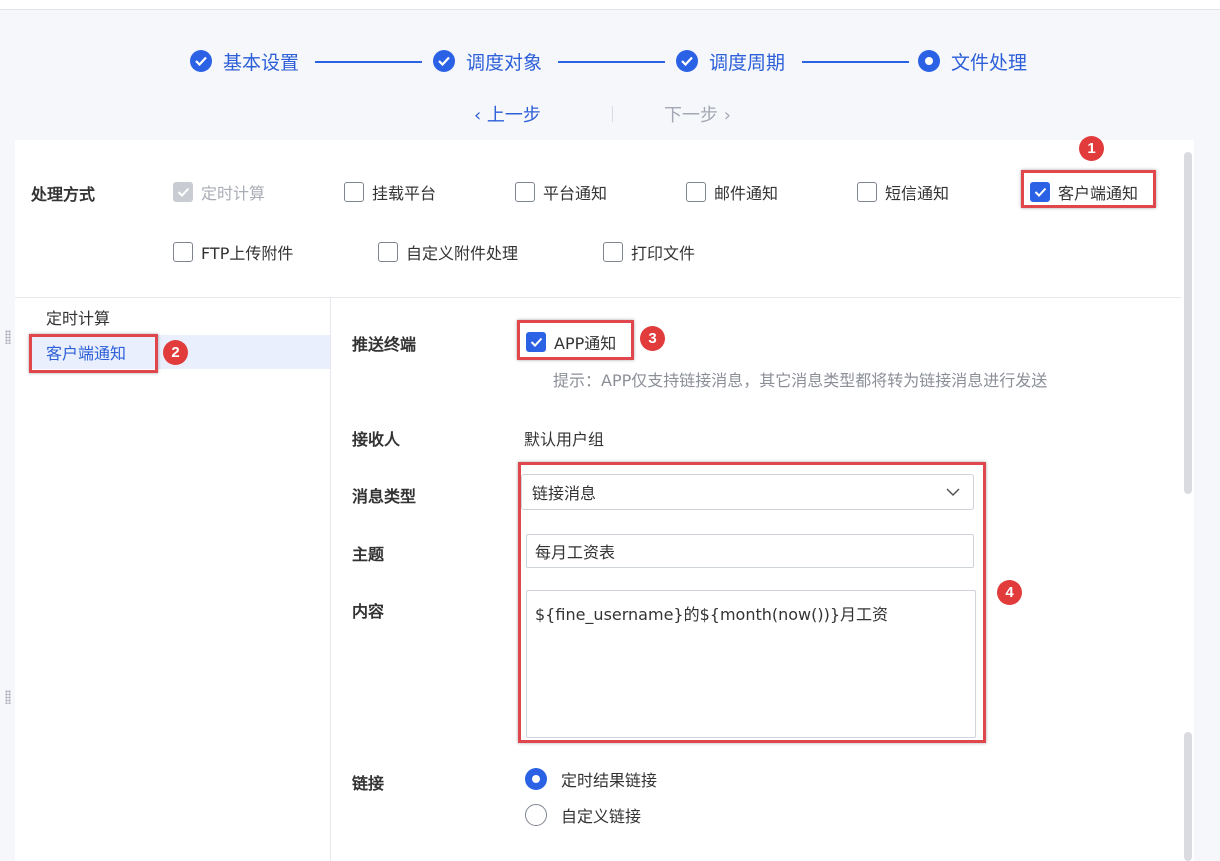 The height and width of the screenshot is (861, 1220). I want to click on check-icon, so click(183, 192).